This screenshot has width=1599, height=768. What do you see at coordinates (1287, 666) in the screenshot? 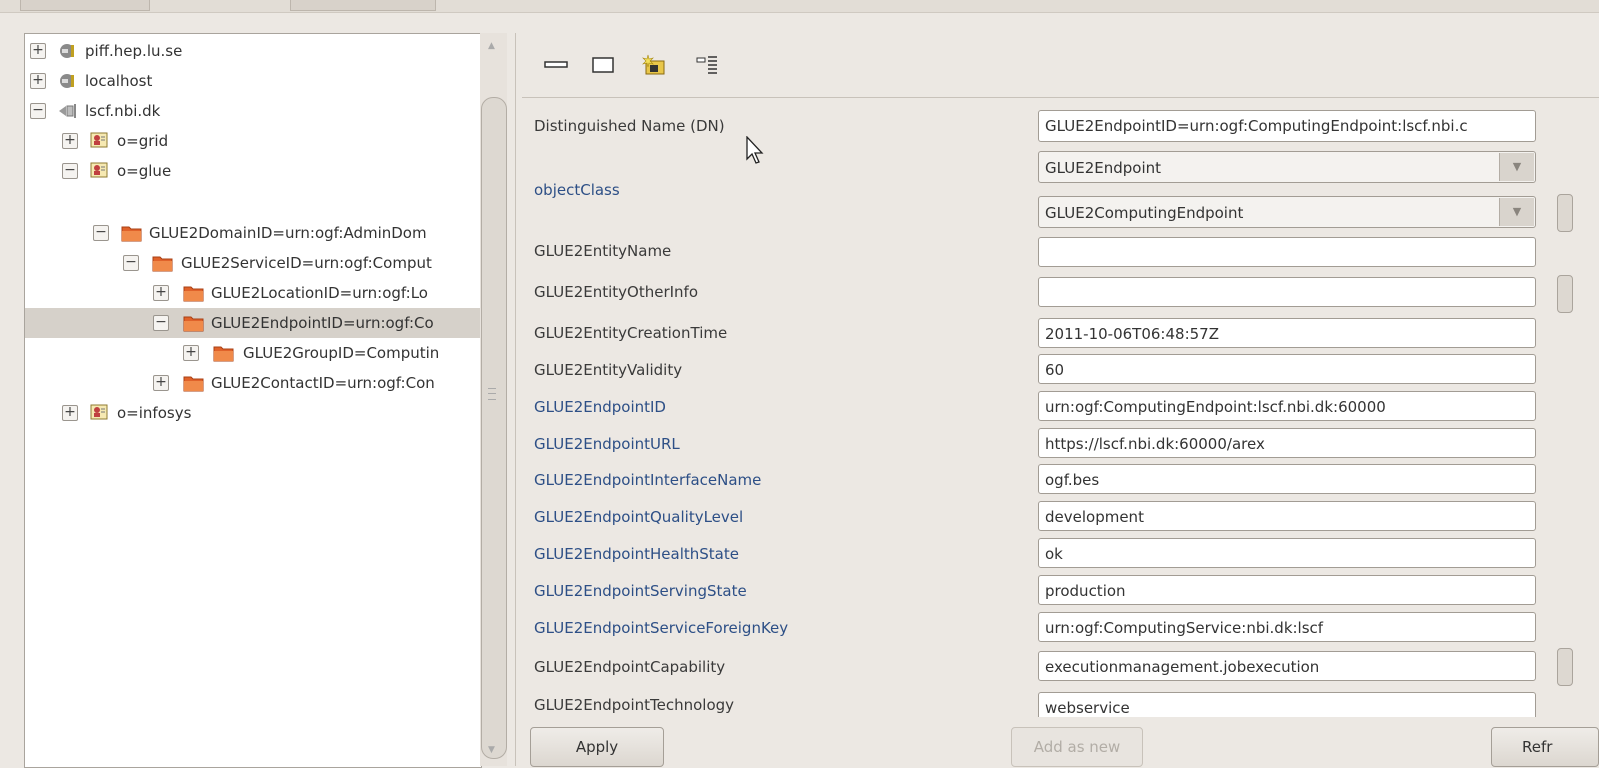
I see `attr-value-field: executionmanagement.jobexecution` at bounding box center [1287, 666].